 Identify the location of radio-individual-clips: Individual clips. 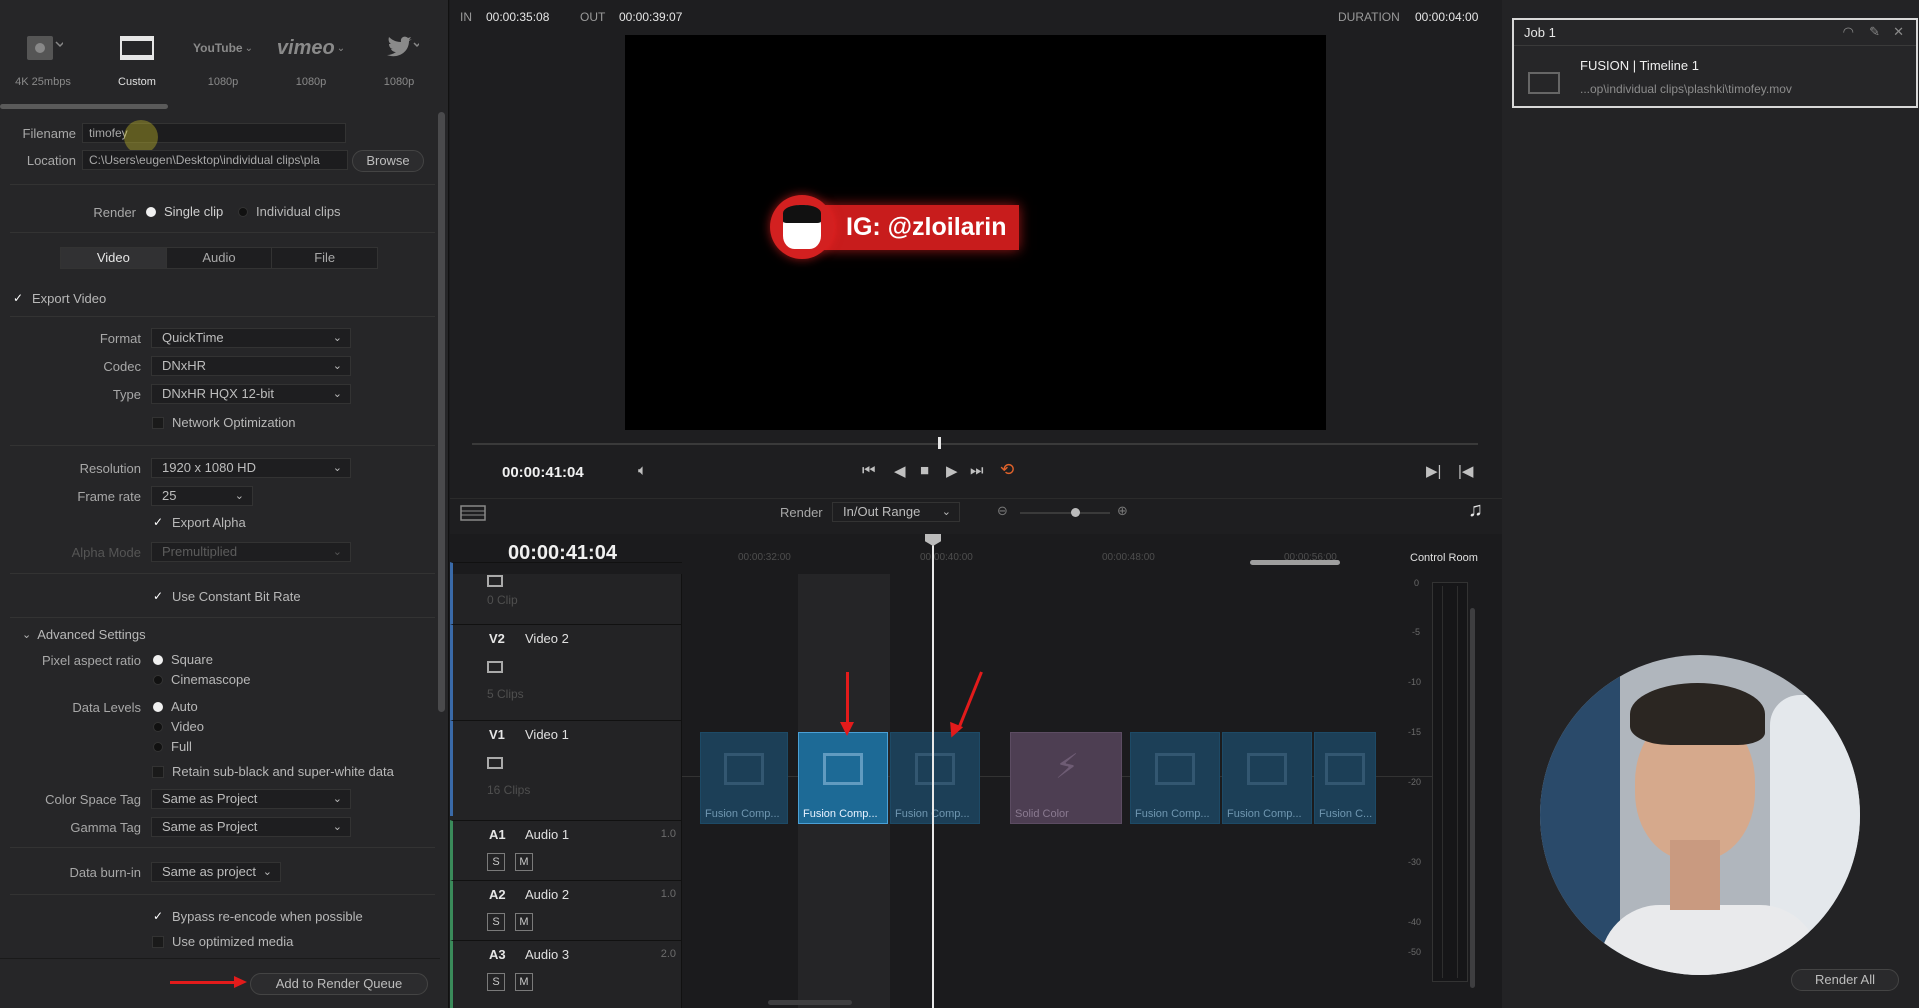
(289, 211).